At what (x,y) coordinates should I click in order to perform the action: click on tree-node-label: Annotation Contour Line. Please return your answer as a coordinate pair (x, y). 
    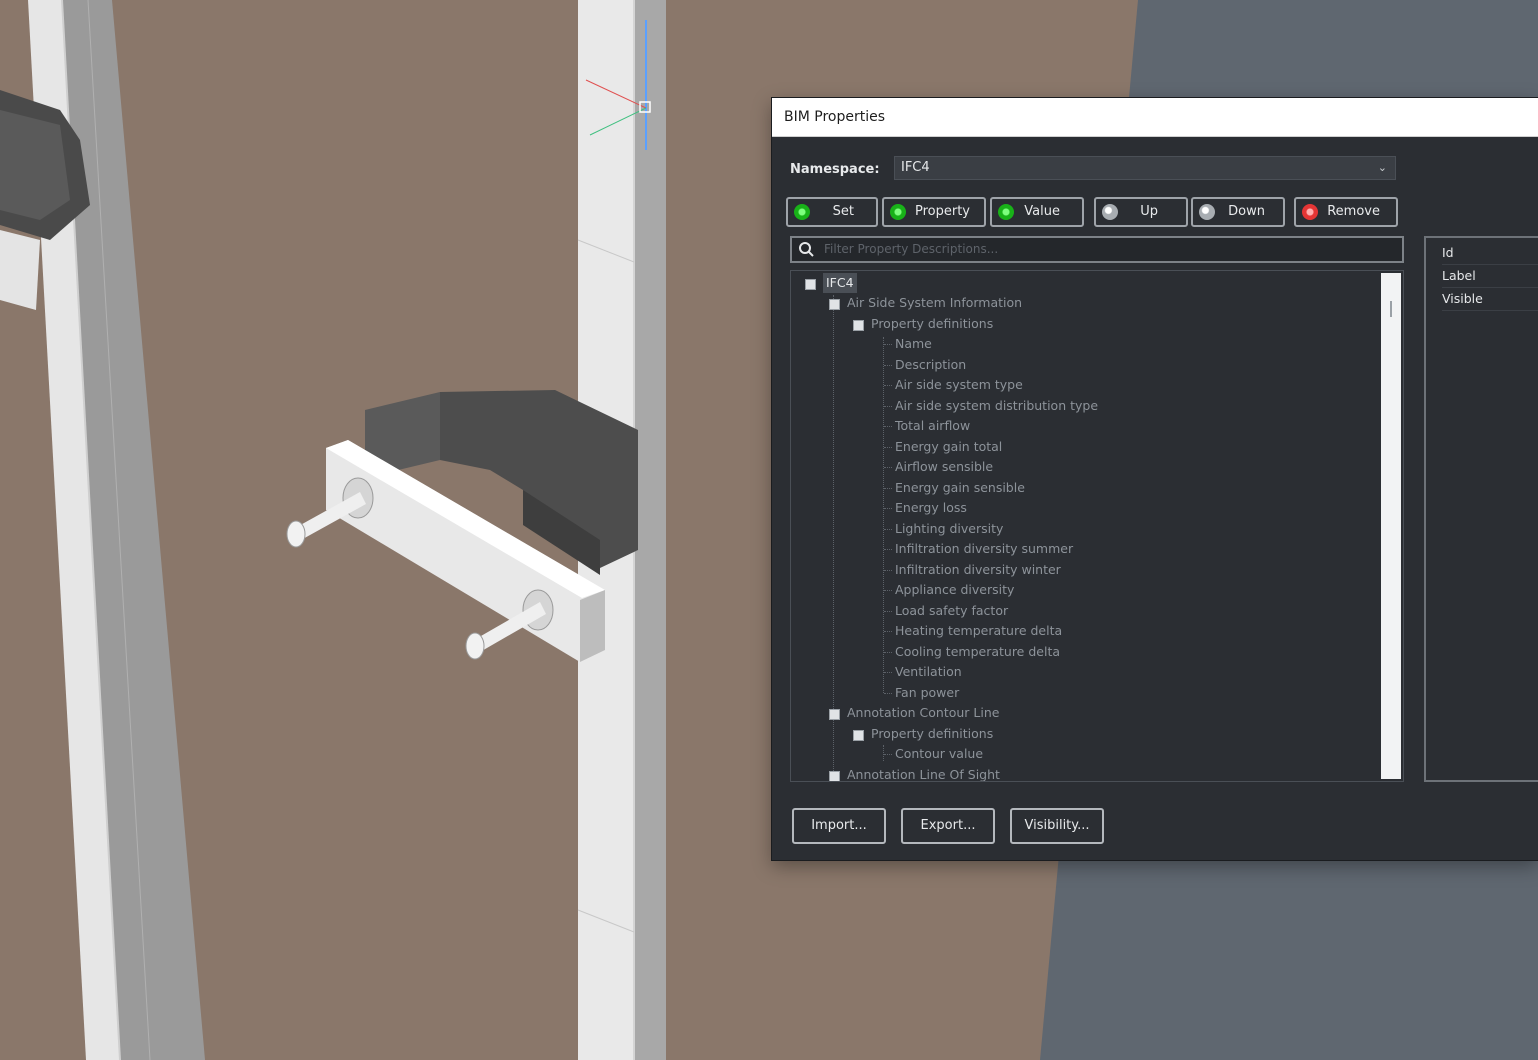
    Looking at the image, I should click on (923, 712).